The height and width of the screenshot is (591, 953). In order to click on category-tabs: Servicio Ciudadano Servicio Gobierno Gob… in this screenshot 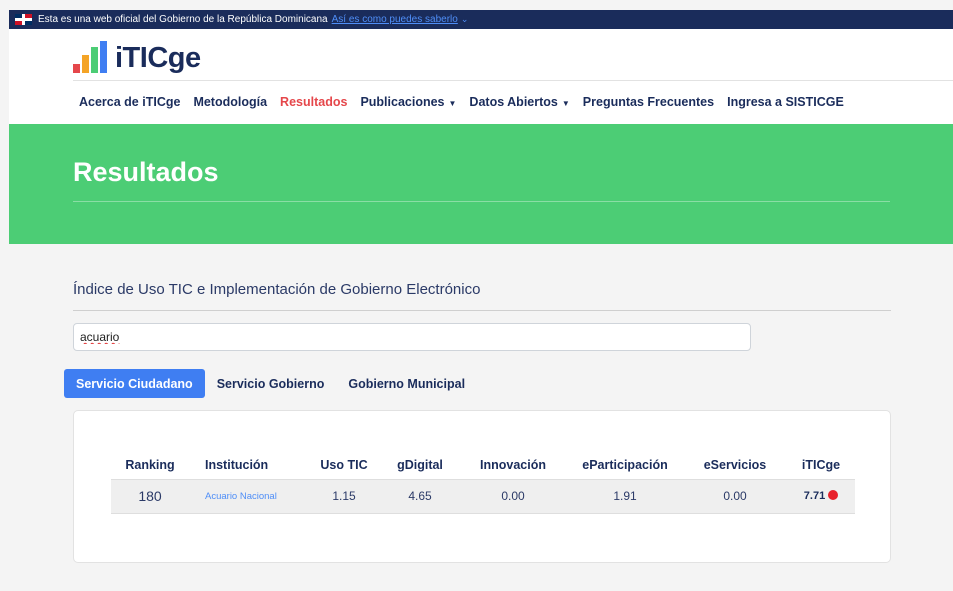, I will do `click(270, 383)`.